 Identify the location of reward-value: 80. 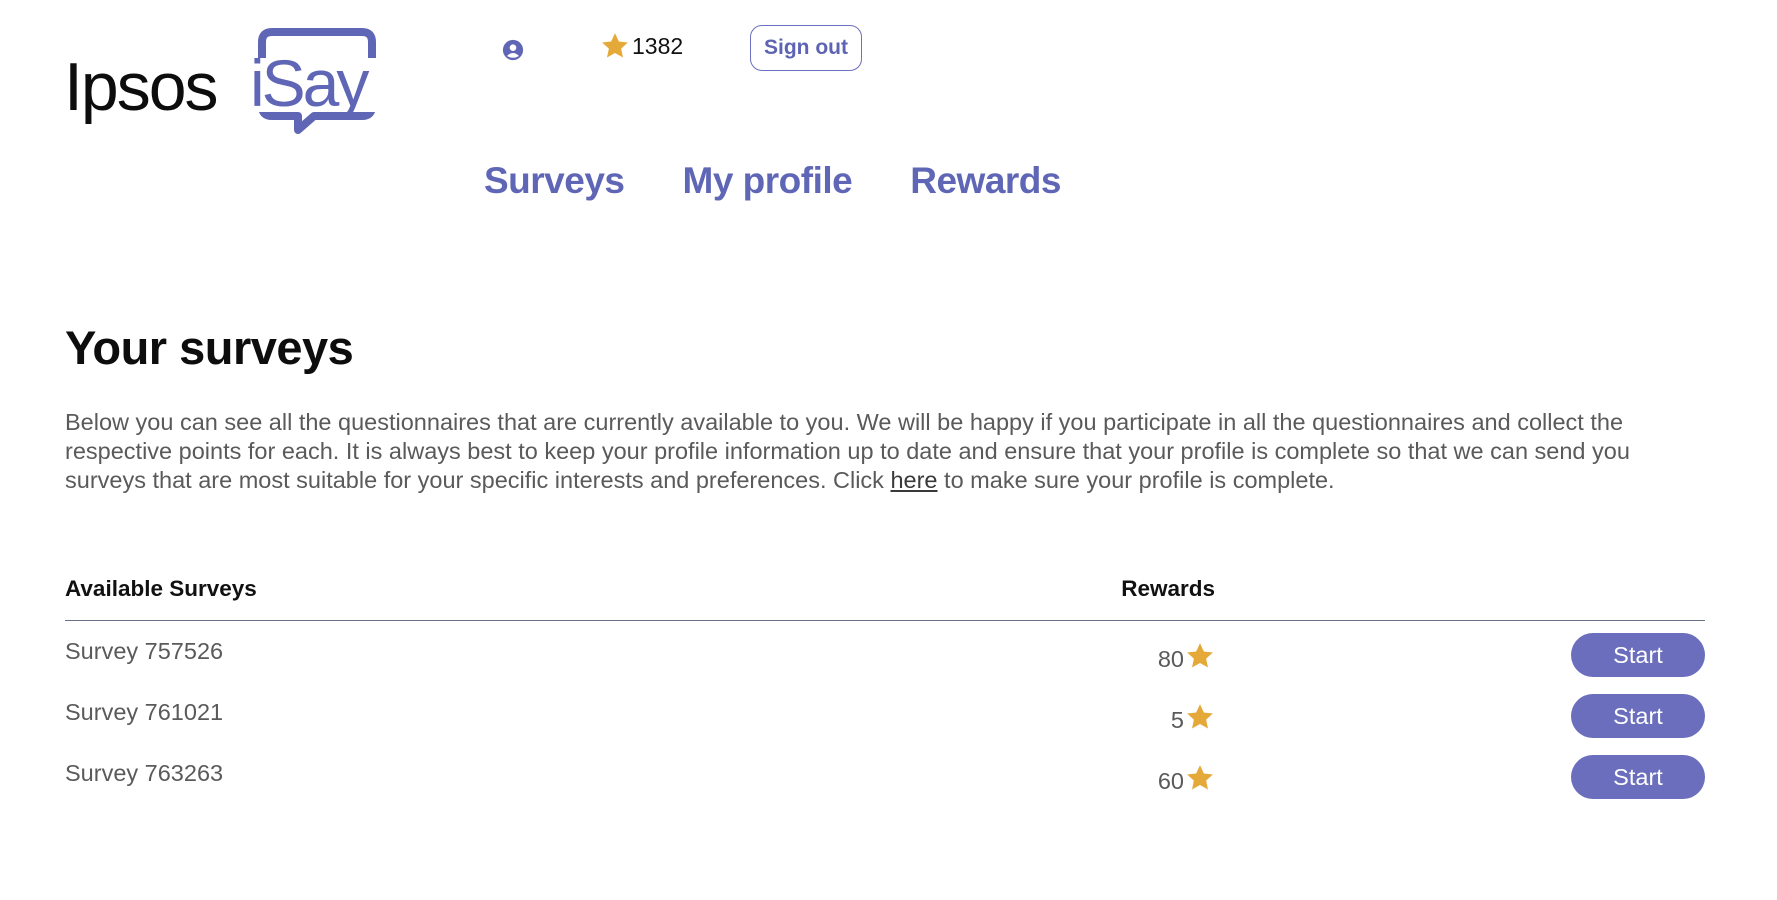
(1170, 659).